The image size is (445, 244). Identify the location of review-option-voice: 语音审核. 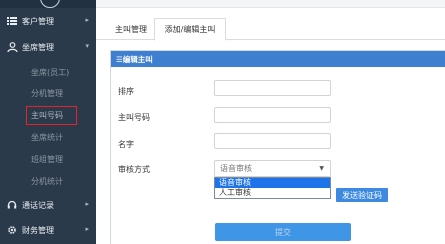
(272, 183).